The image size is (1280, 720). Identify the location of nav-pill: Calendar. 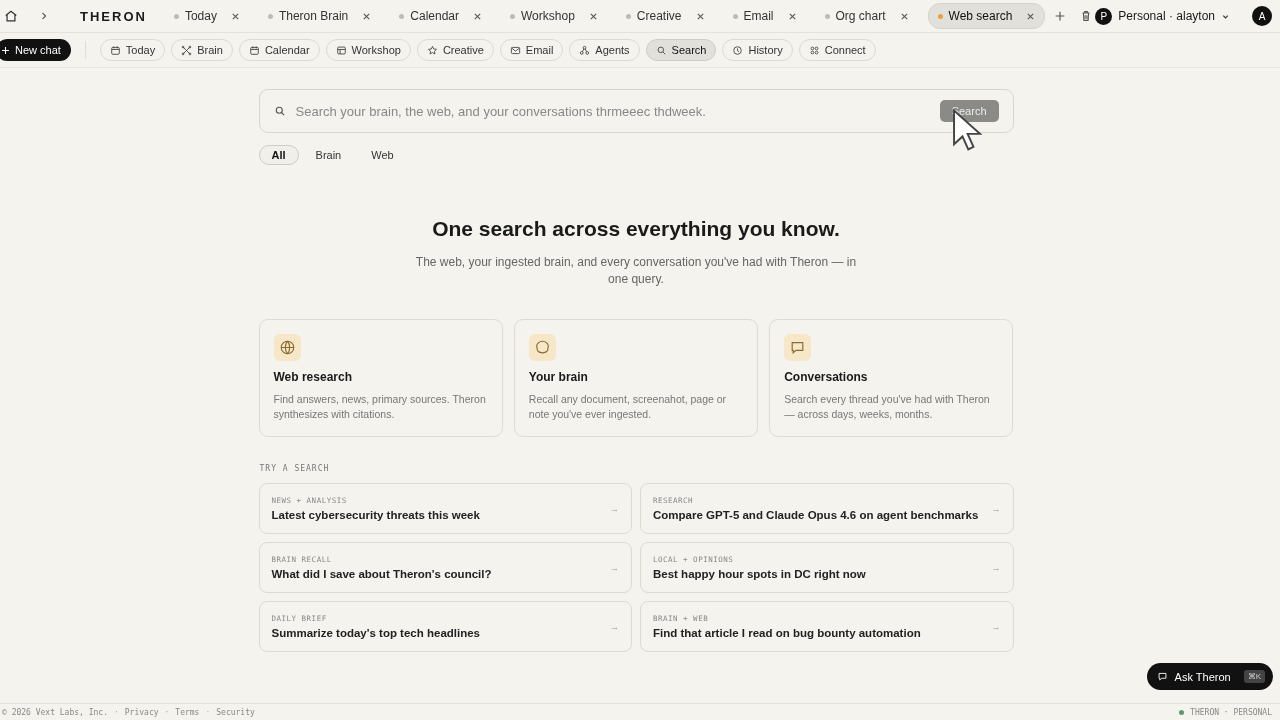
(279, 50).